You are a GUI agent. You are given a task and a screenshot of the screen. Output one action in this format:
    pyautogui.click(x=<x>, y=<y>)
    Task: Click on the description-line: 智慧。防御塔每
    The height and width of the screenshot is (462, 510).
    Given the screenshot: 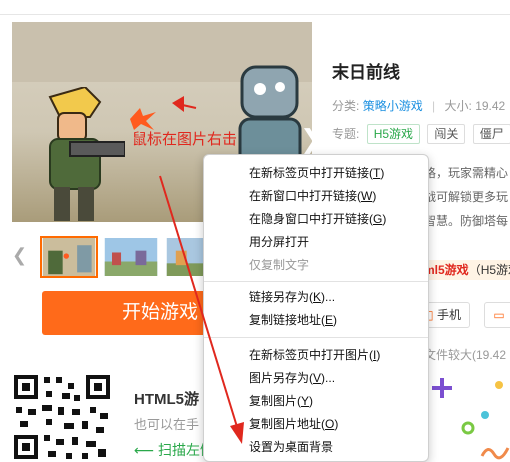 What is the action you would take?
    pyautogui.click(x=466, y=221)
    